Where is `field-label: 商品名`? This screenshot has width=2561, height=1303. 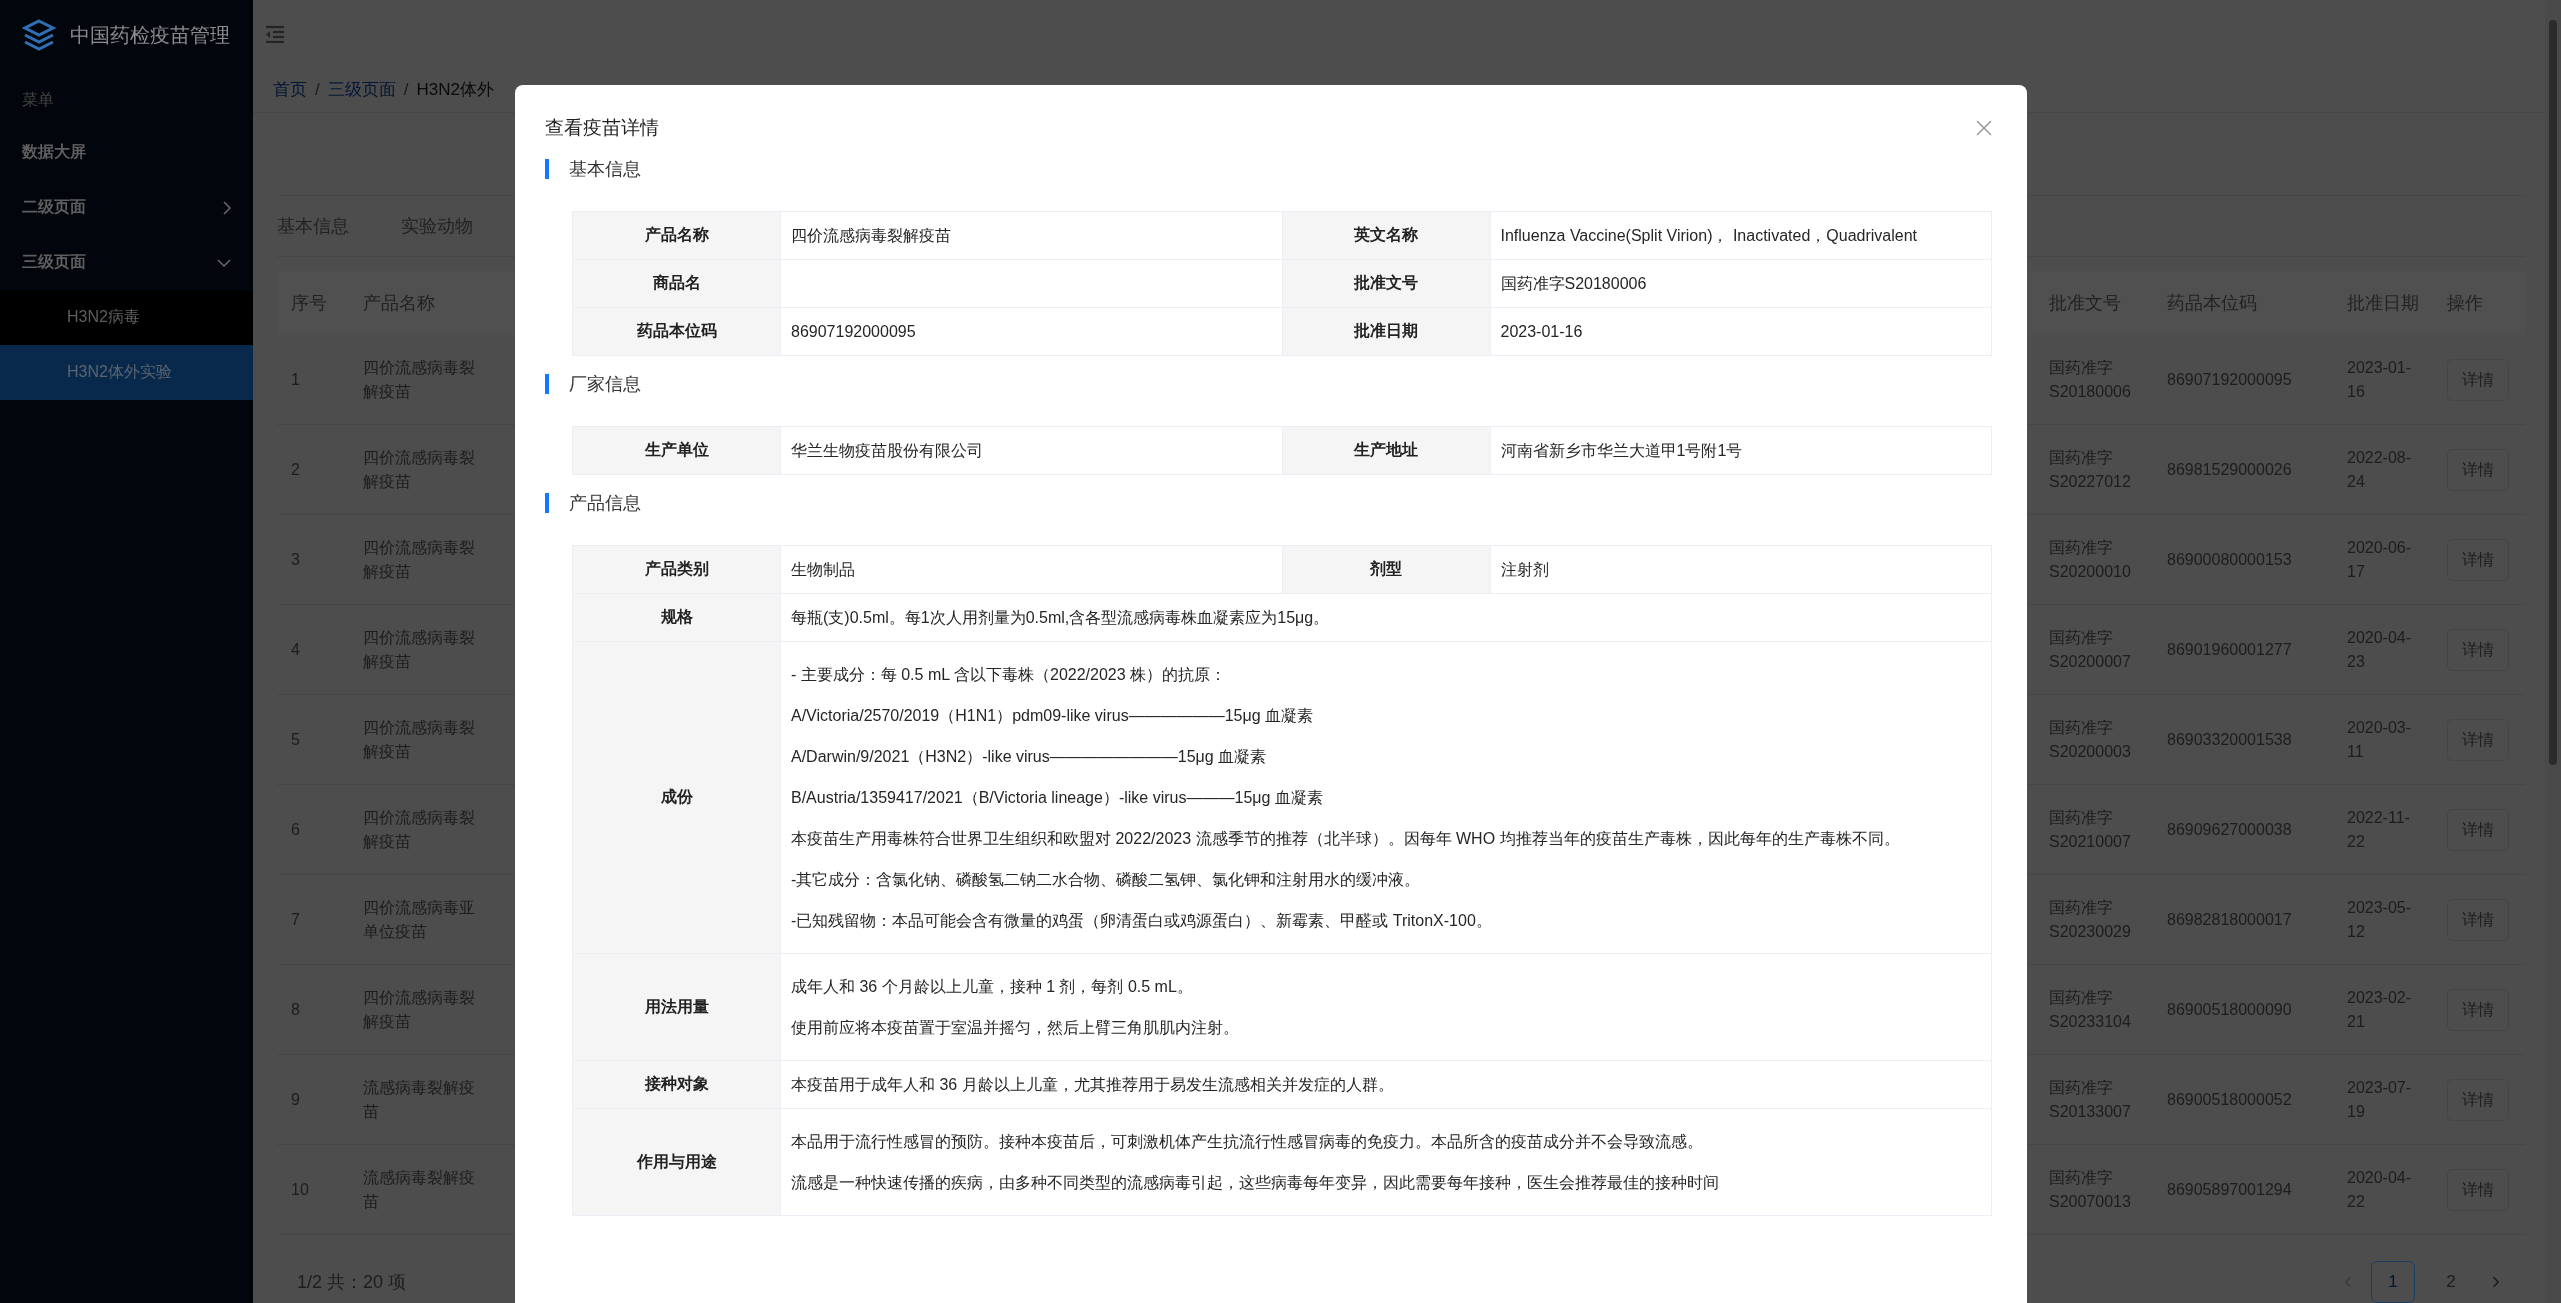 field-label: 商品名 is located at coordinates (677, 284).